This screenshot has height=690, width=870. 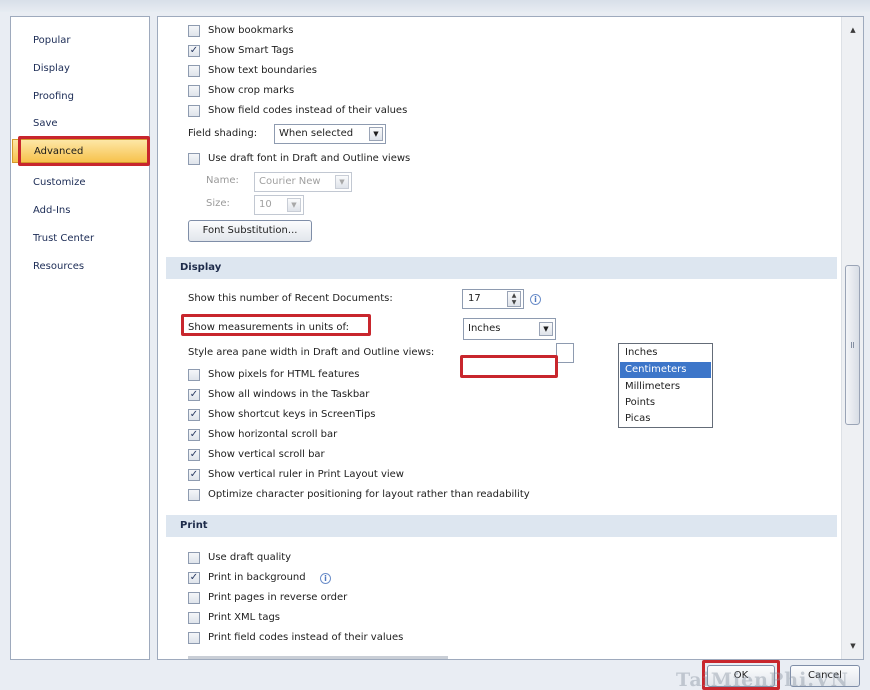 What do you see at coordinates (284, 374) in the screenshot?
I see `option-label: Show pixels for HTML features` at bounding box center [284, 374].